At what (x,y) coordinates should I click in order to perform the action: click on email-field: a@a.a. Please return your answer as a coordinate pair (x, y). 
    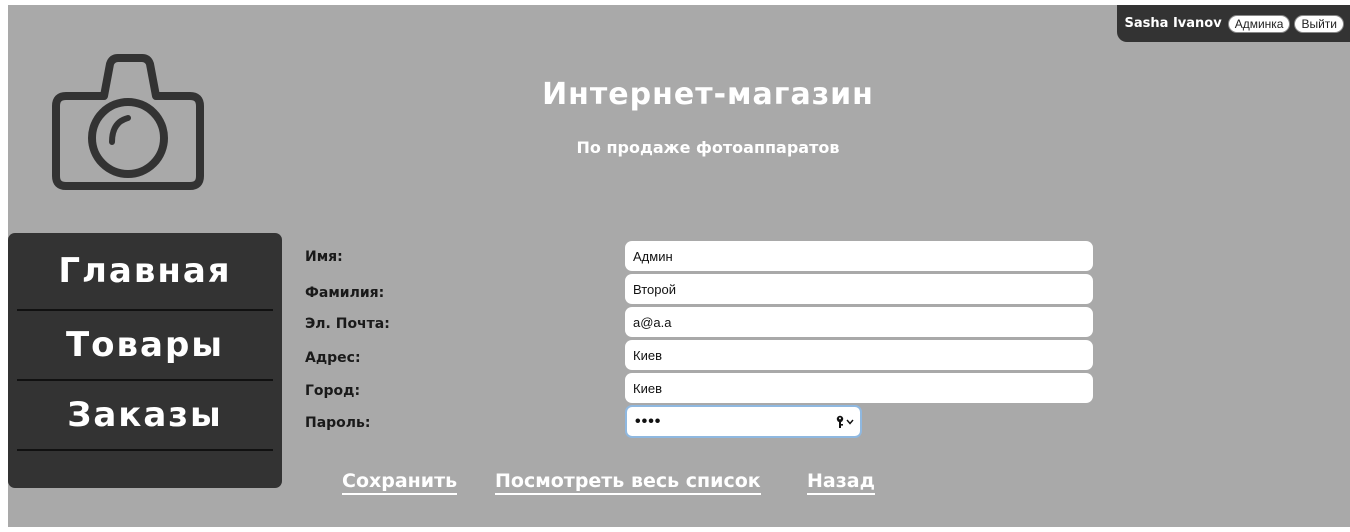
    Looking at the image, I should click on (859, 322).